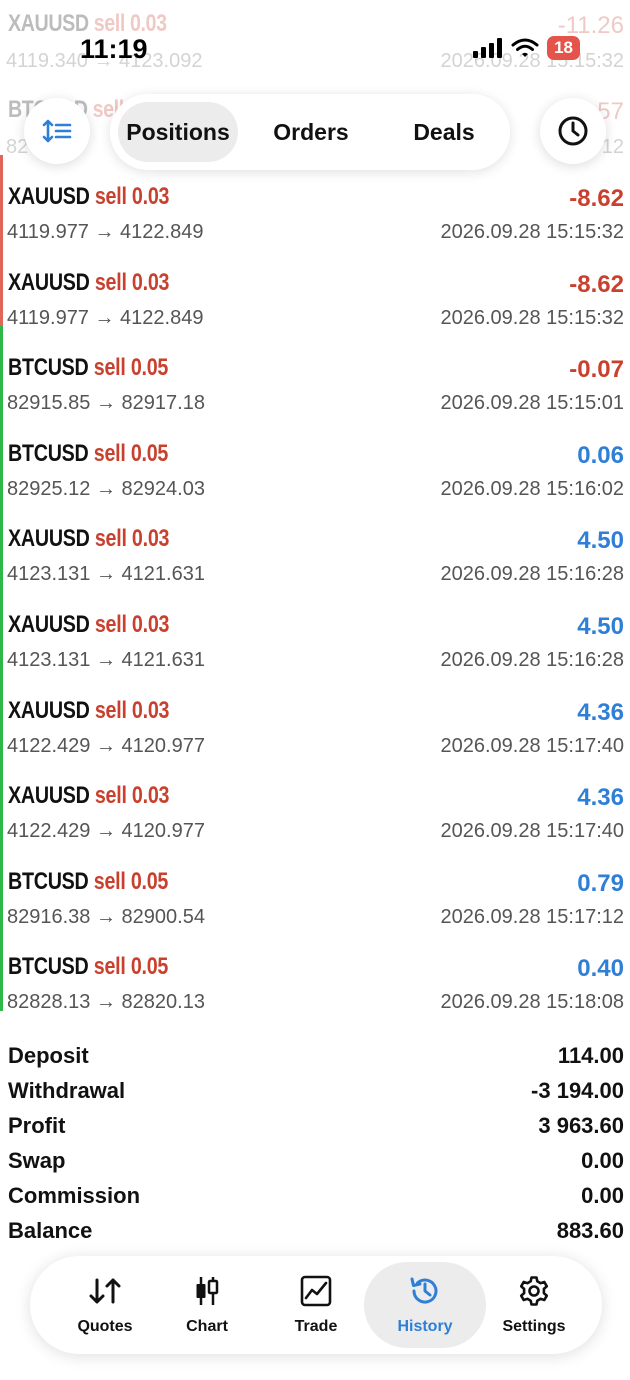  Describe the element at coordinates (316, 1230) in the screenshot. I see `summary-balance: Balance 883.60` at that location.